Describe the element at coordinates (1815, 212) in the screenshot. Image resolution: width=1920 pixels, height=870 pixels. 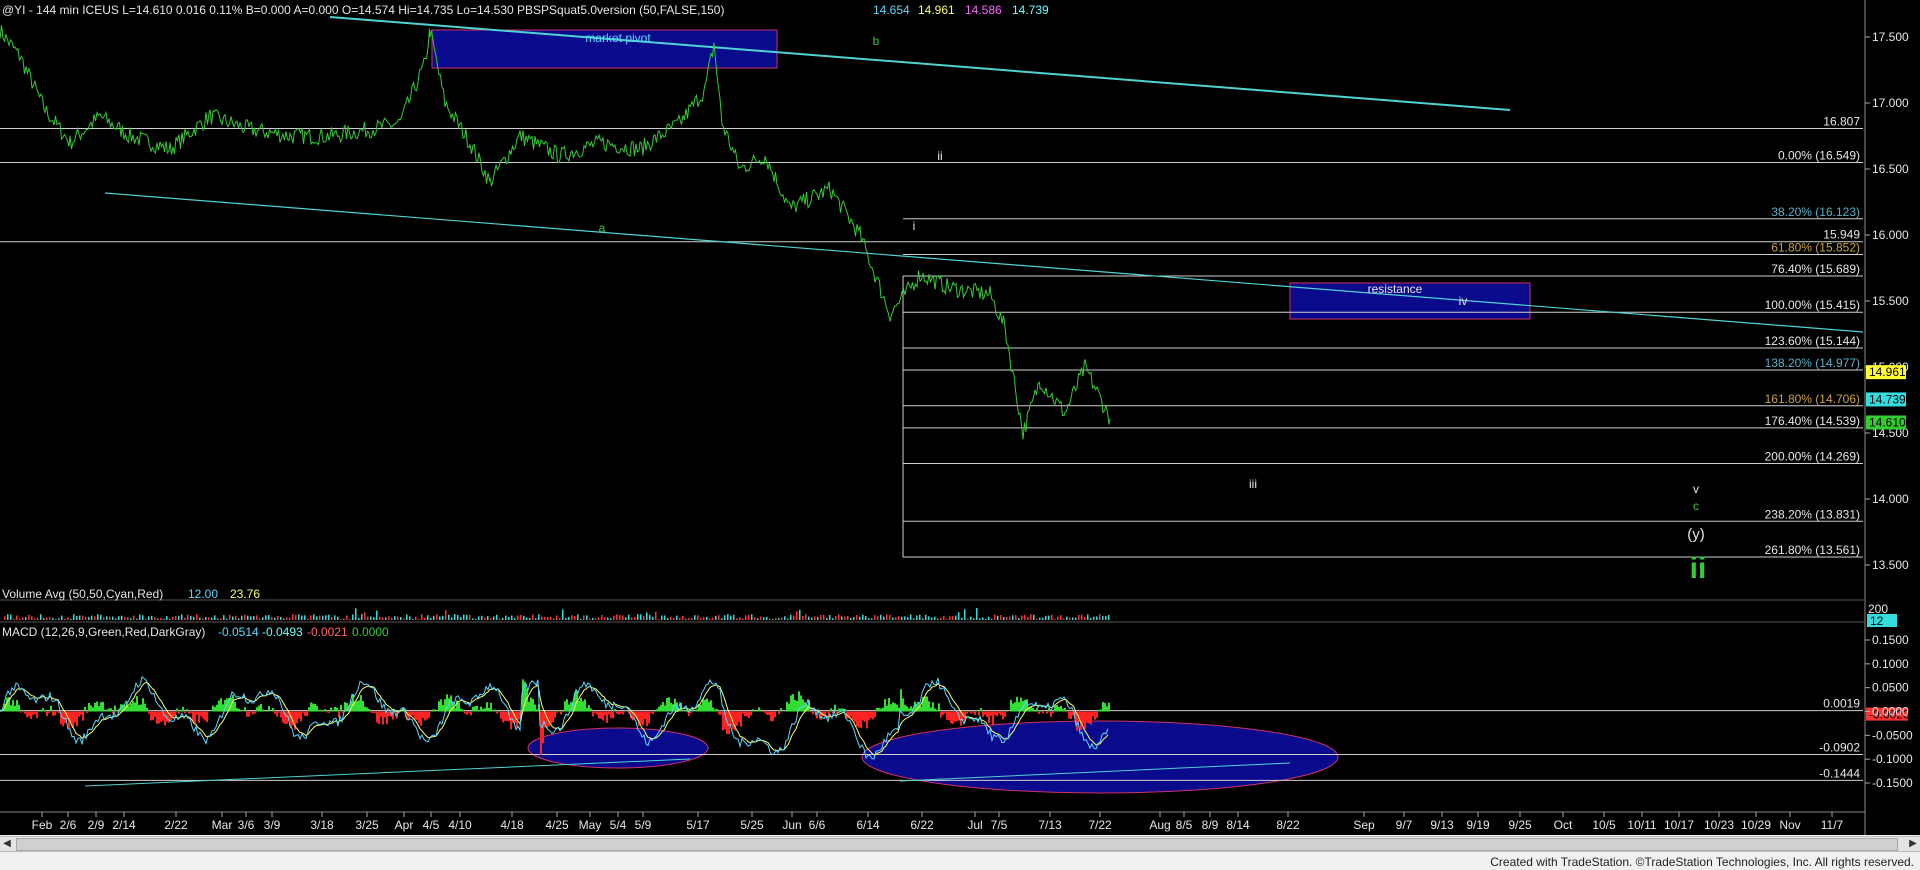
I see `fib-label-1: 38.20% (16.123)` at that location.